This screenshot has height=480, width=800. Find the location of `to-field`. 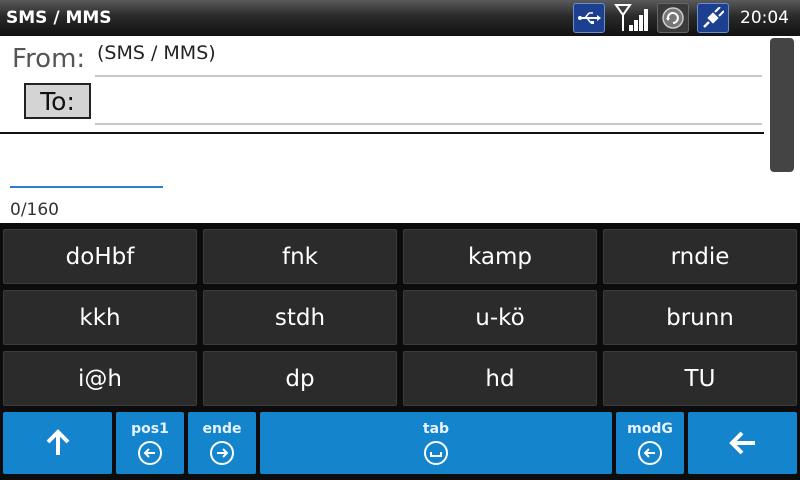

to-field is located at coordinates (428, 102).